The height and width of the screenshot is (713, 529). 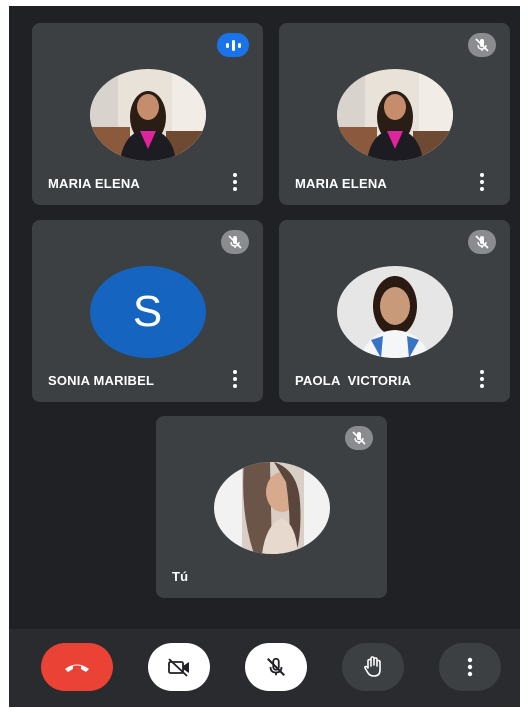 I want to click on call-controls-bar, so click(x=264, y=668).